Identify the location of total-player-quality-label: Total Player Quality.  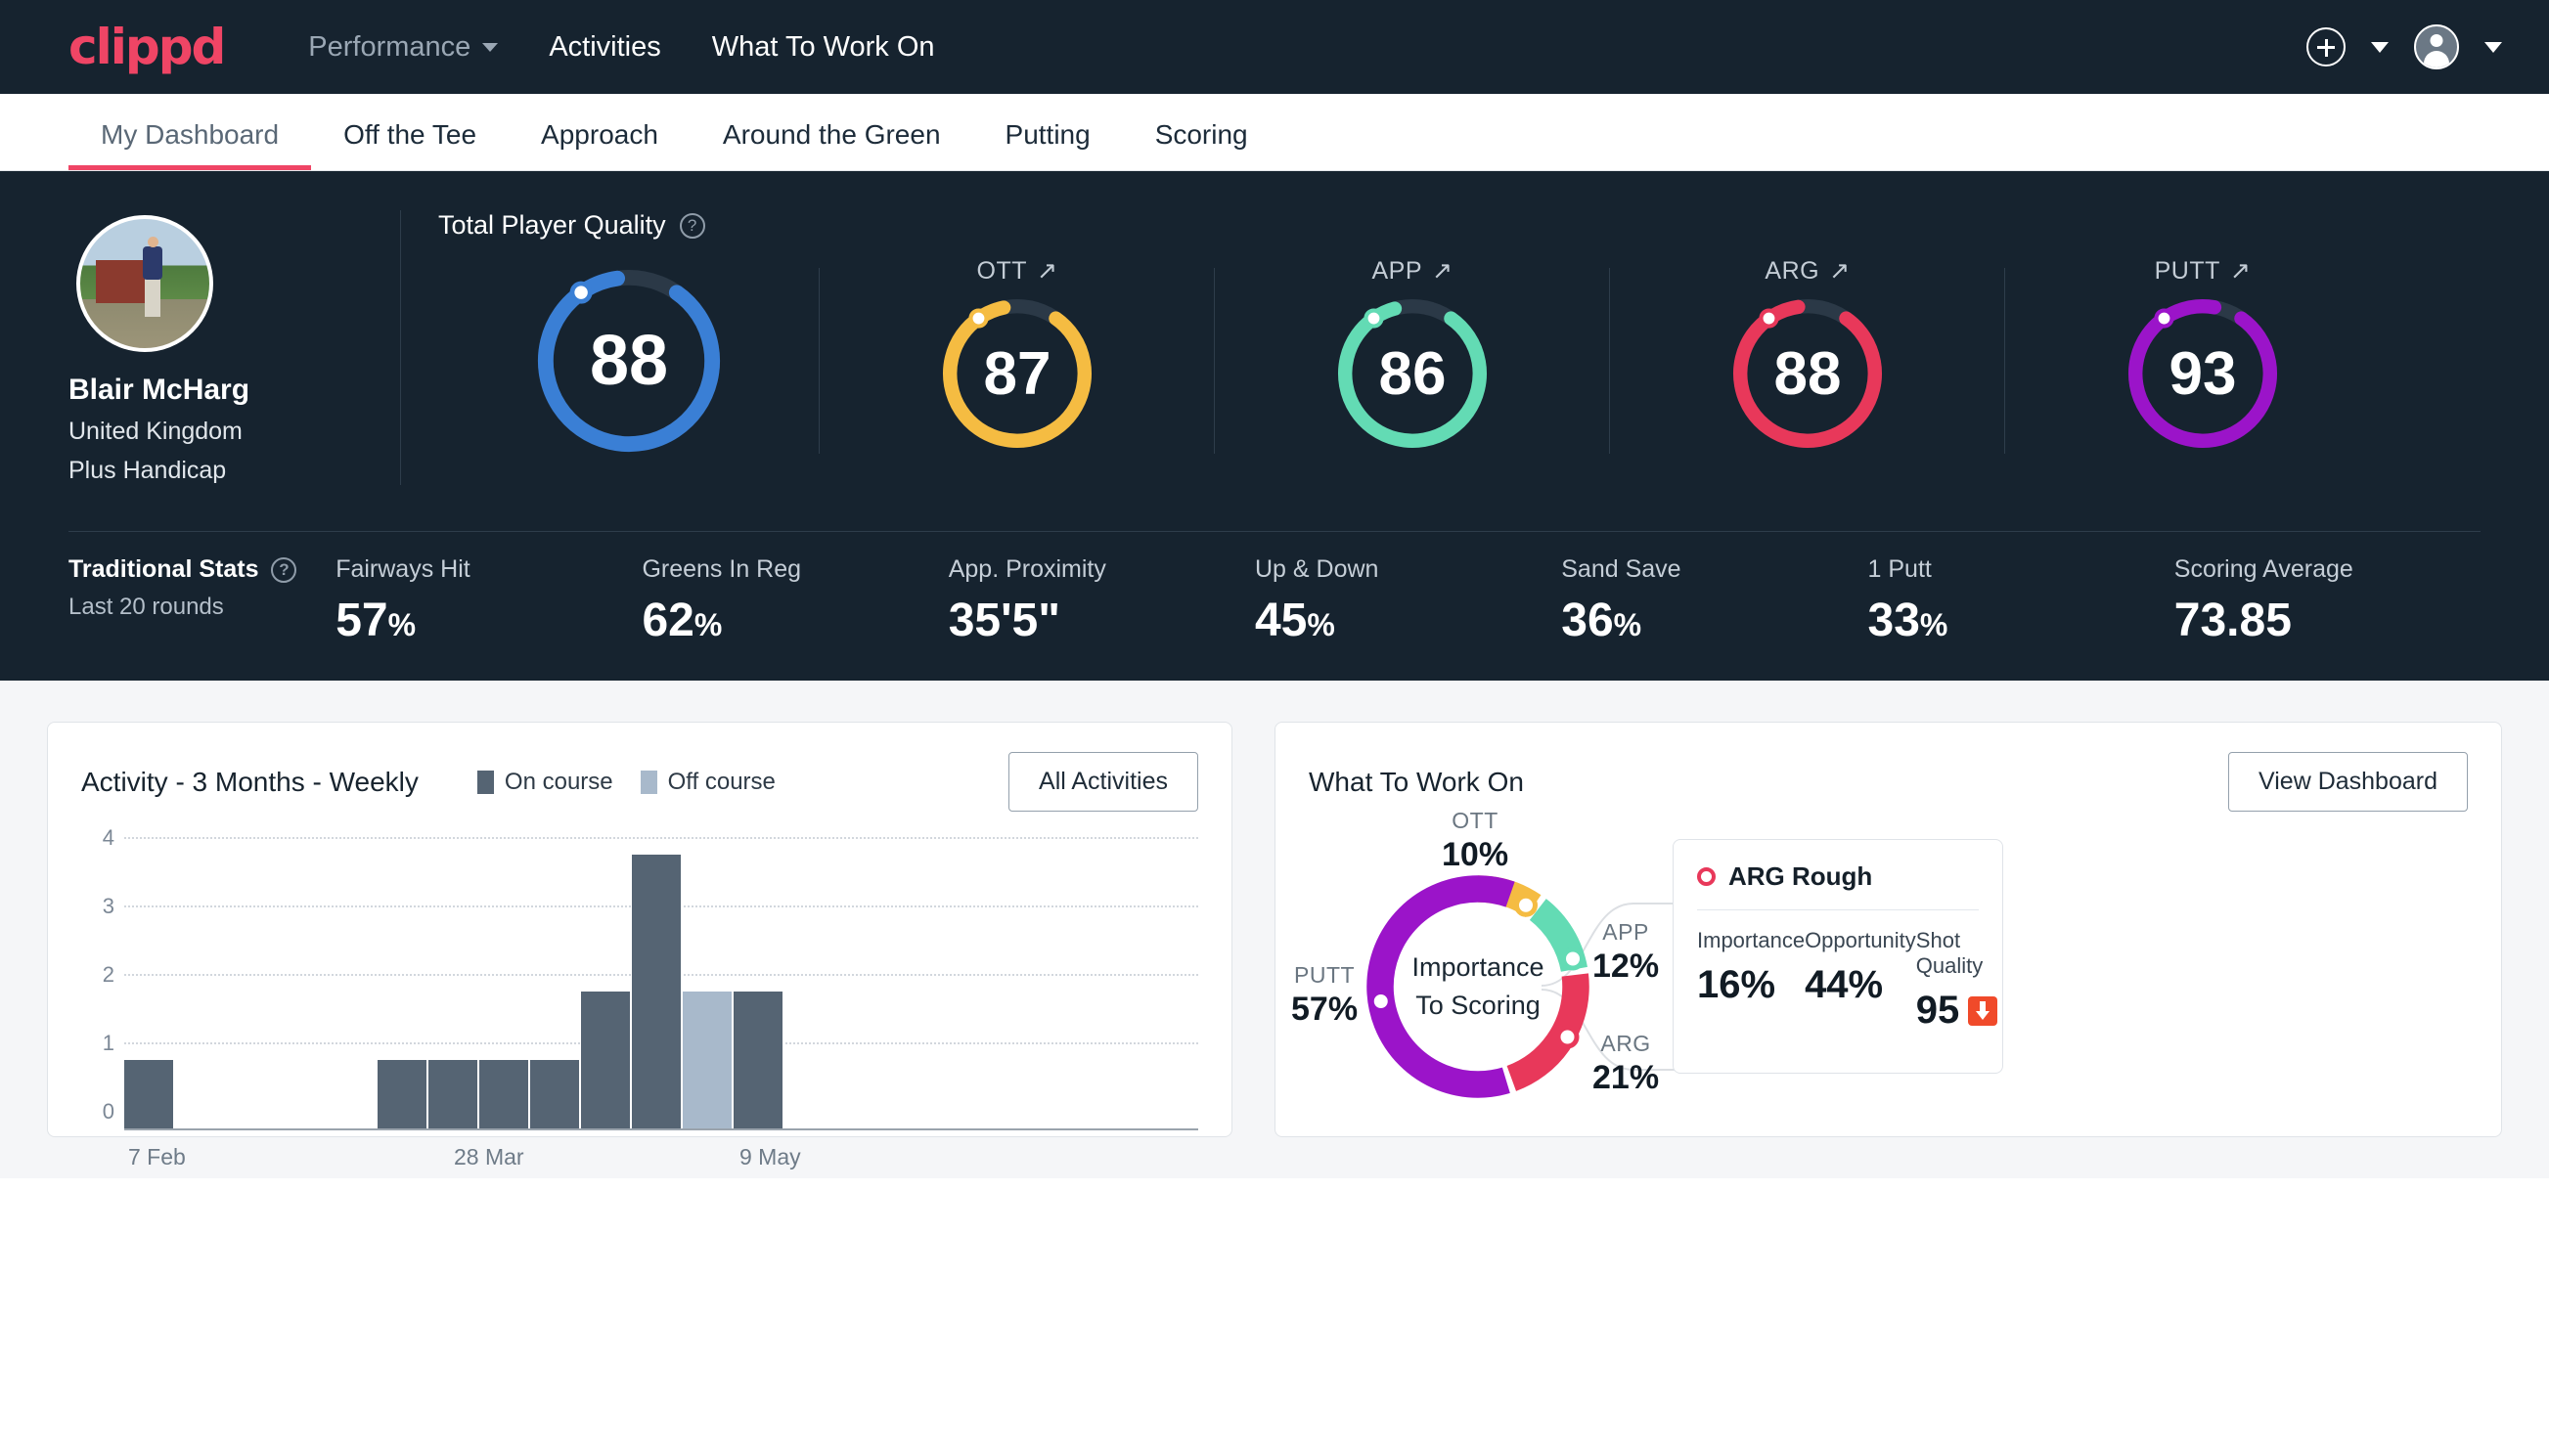
(552, 225).